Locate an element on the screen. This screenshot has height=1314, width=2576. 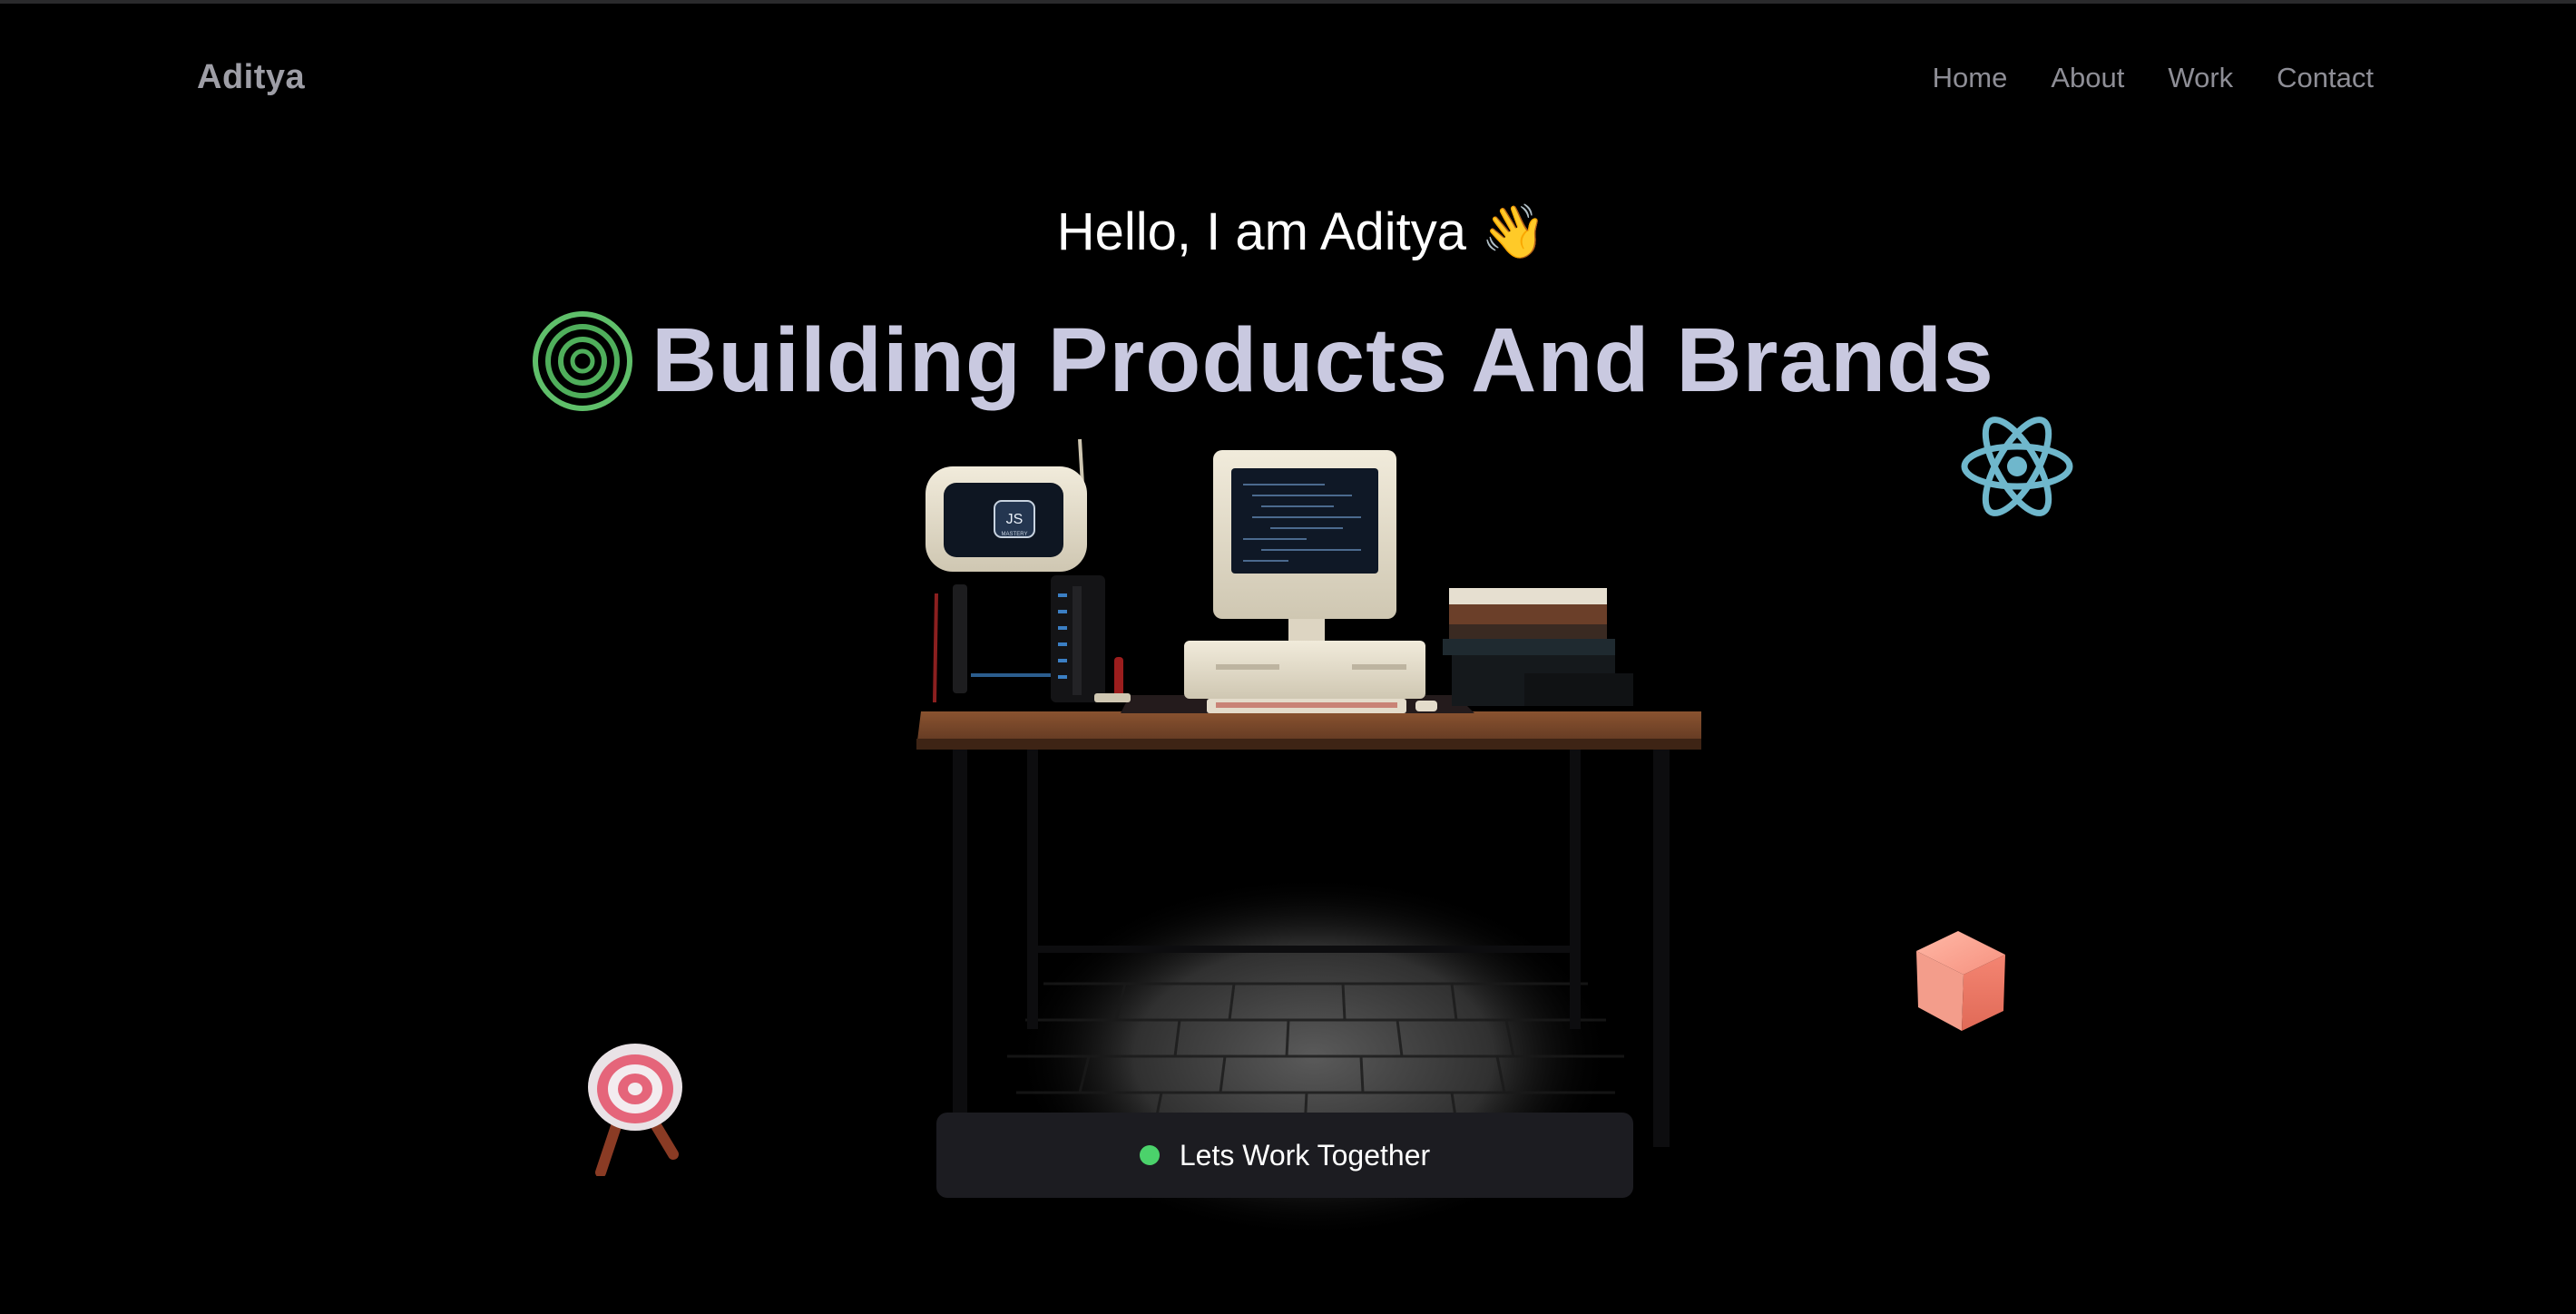
target-icon is located at coordinates (635, 1110).